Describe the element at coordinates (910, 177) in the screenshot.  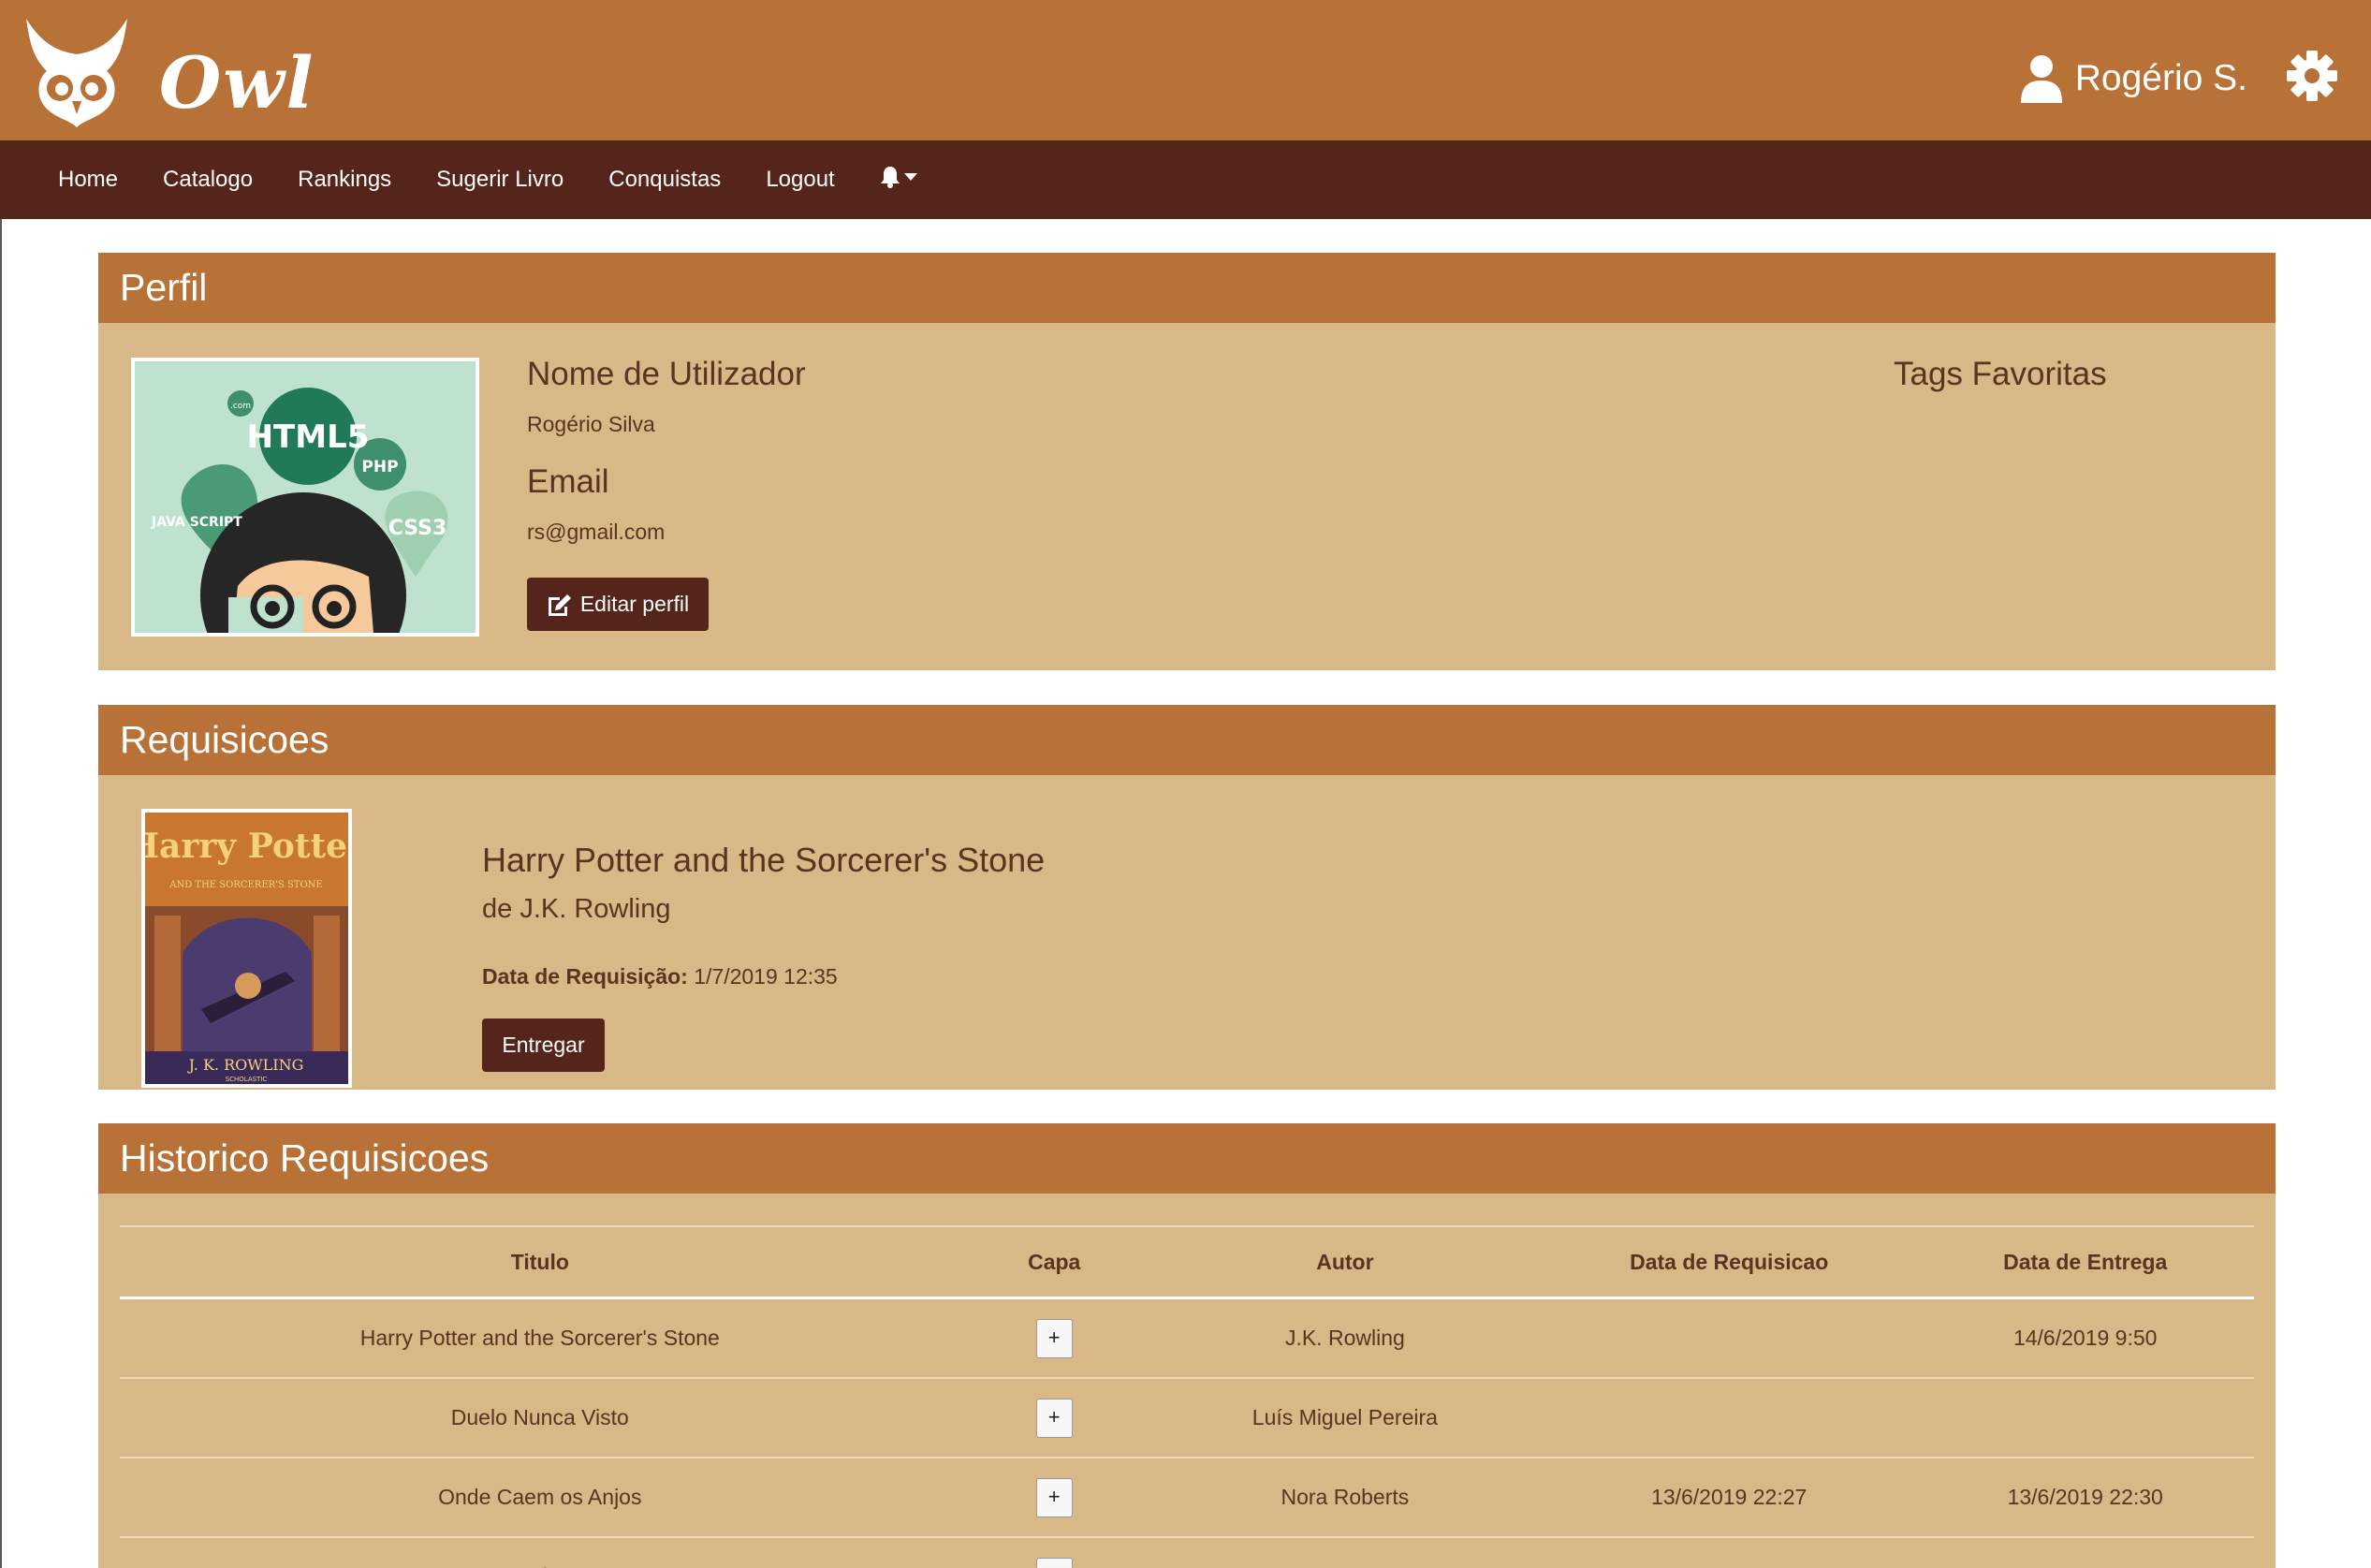
I see `chevron-down-icon` at that location.